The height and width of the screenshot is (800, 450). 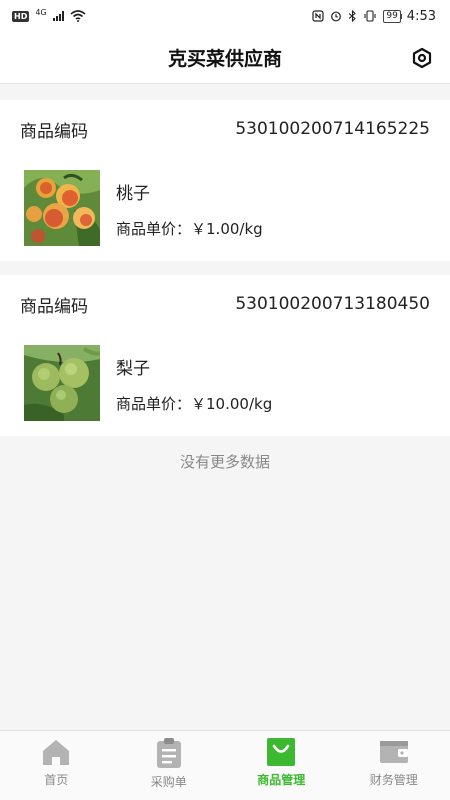 I want to click on product-code: 530100200713180450, so click(x=332, y=304).